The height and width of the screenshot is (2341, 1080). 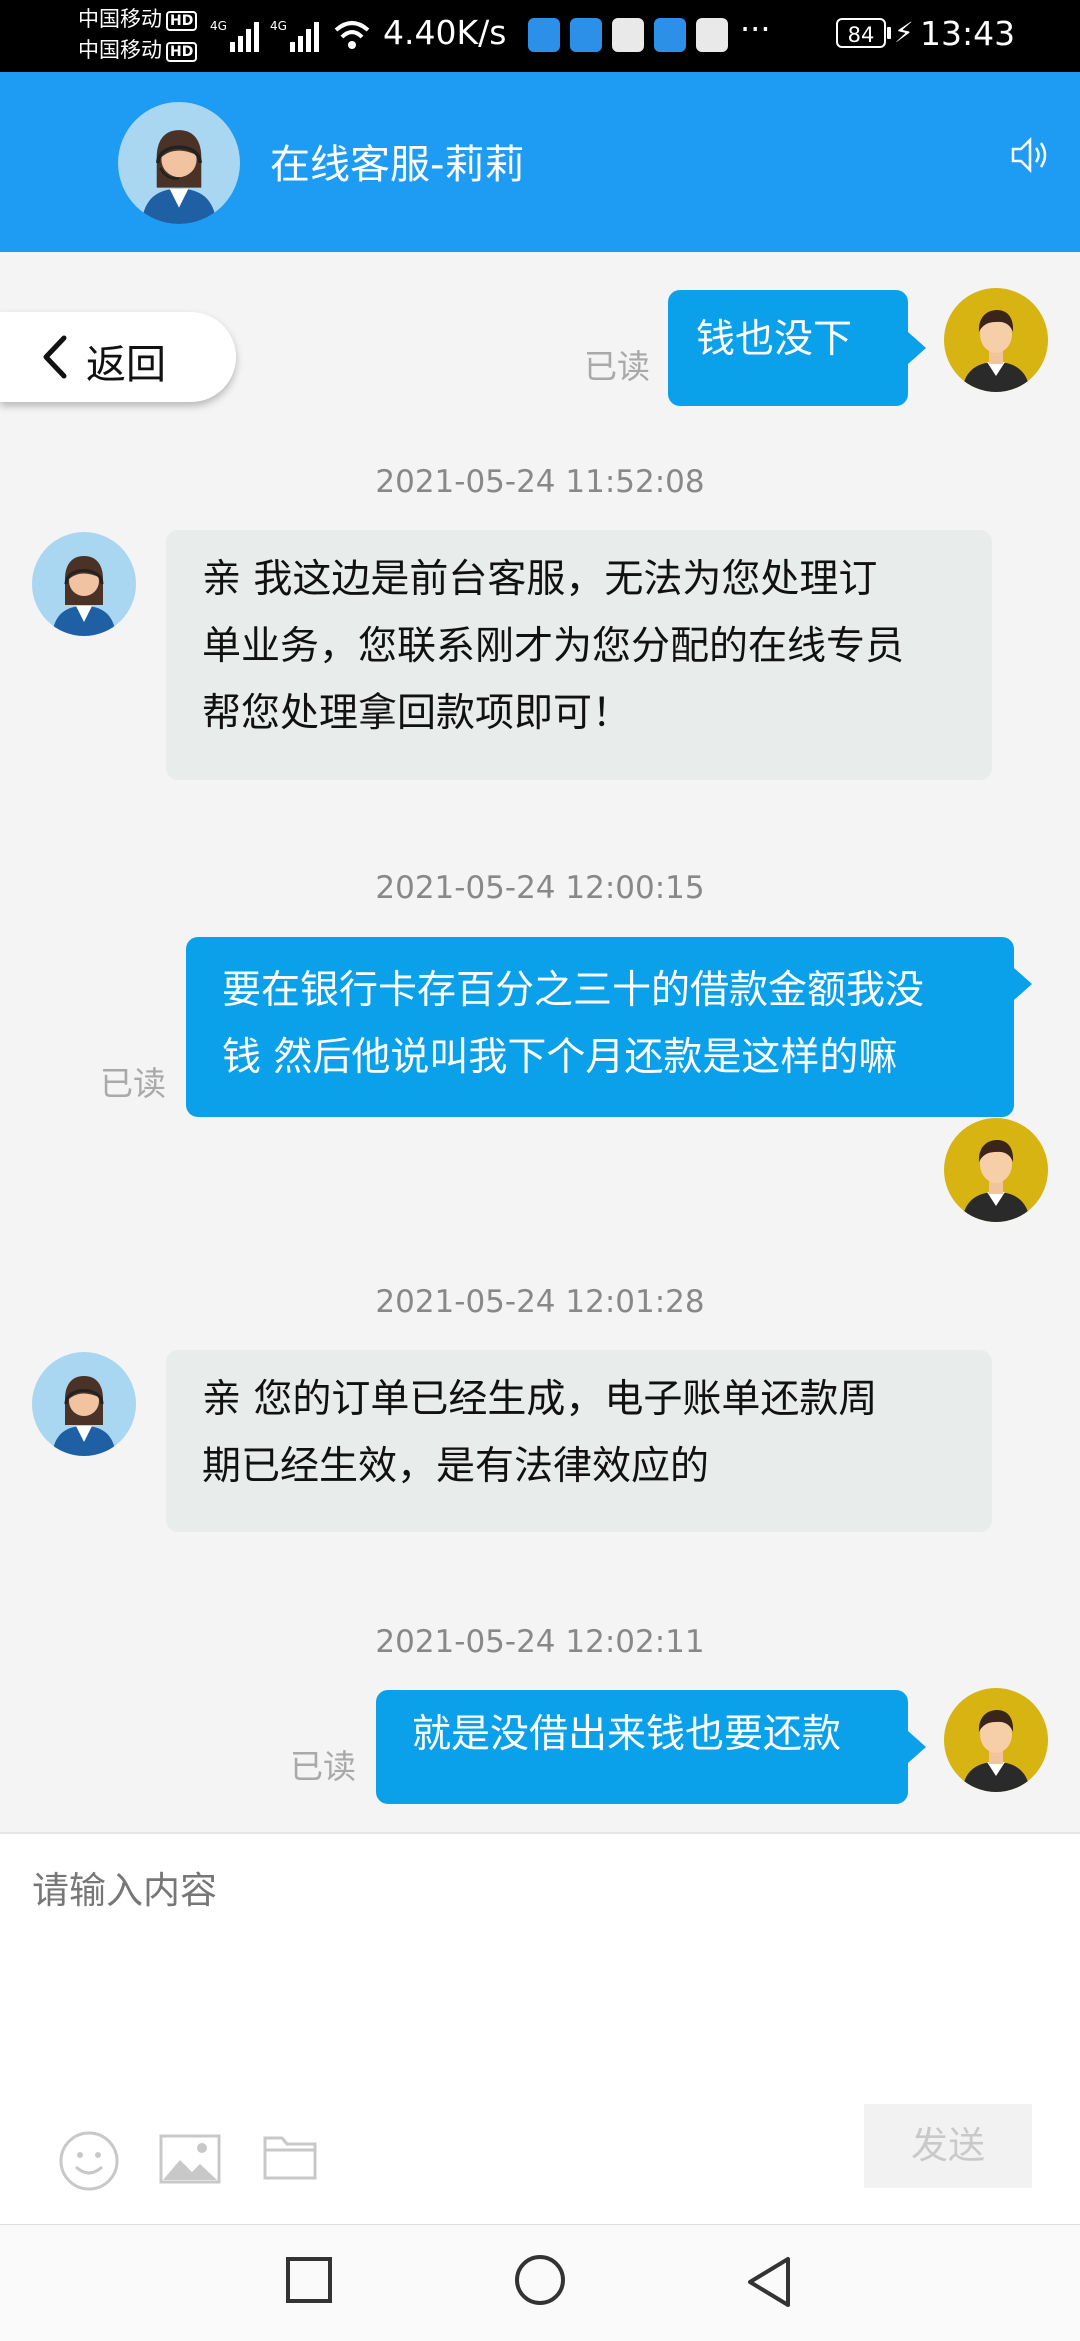 I want to click on chevron-left-icon, so click(x=55, y=357).